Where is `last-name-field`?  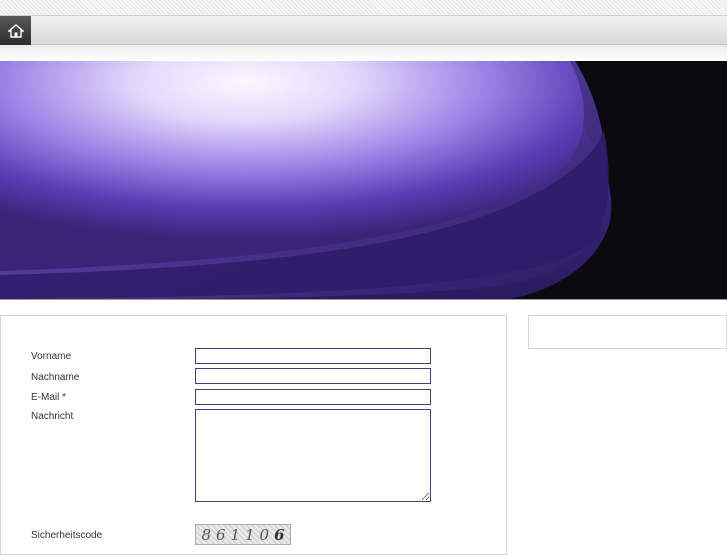 last-name-field is located at coordinates (313, 376).